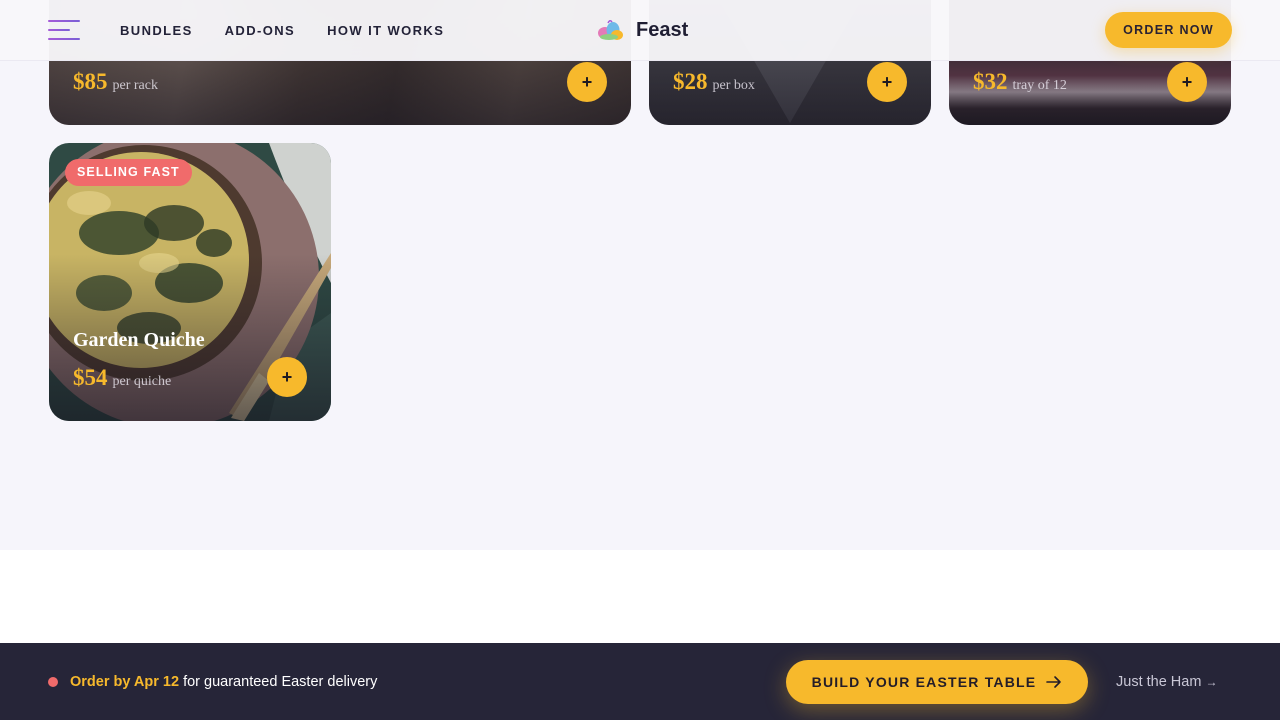  I want to click on order-now-button: ORDER NOW, so click(1168, 30).